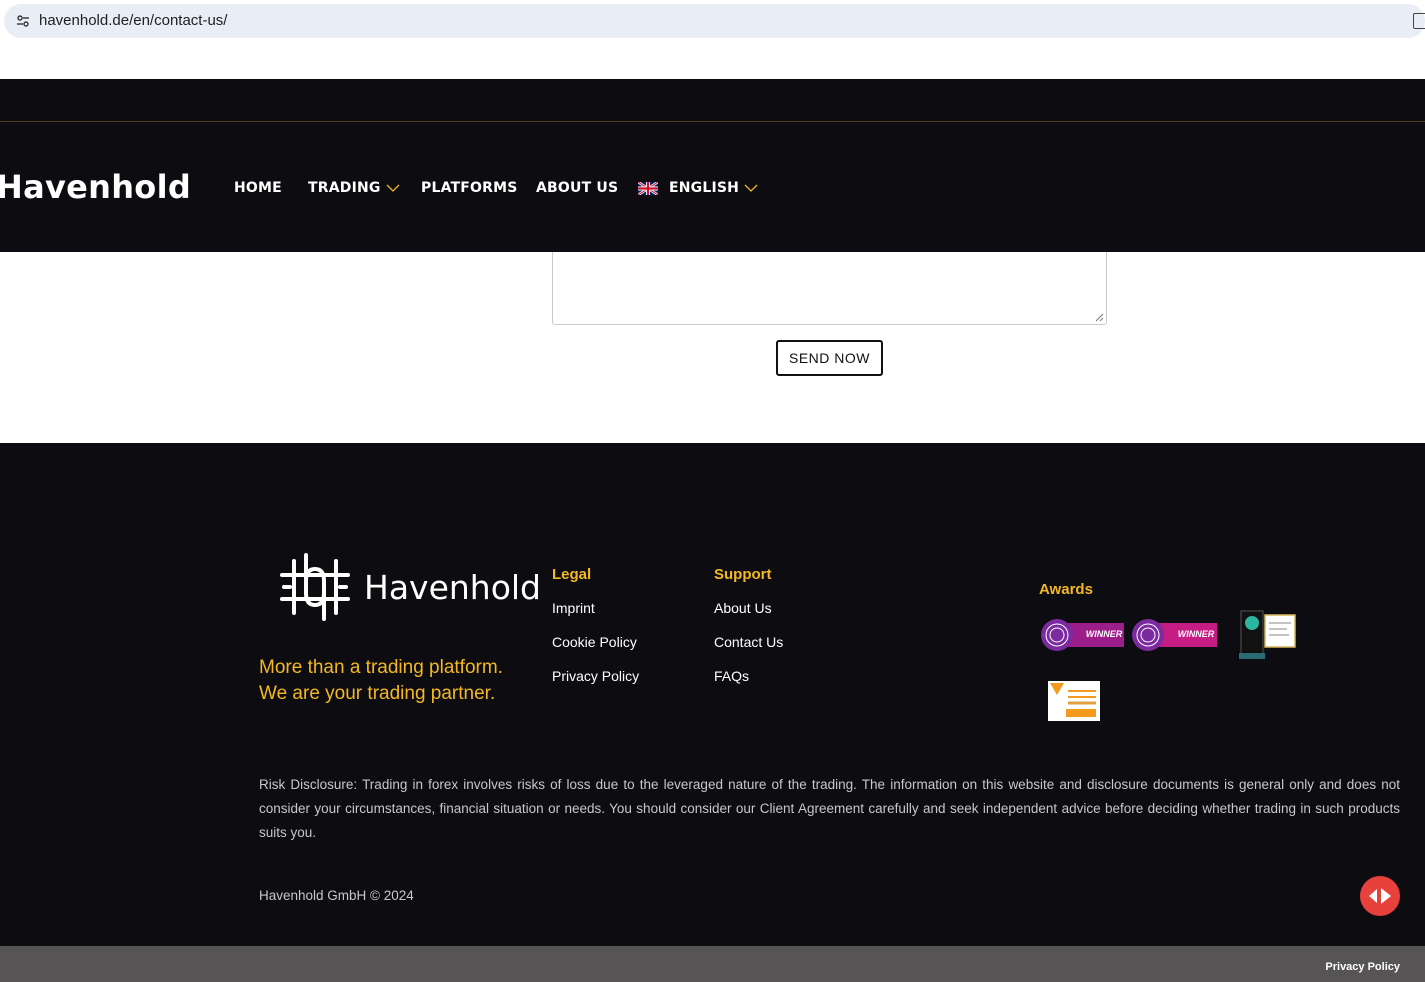  I want to click on nav-language-label: ENGLISH, so click(704, 188).